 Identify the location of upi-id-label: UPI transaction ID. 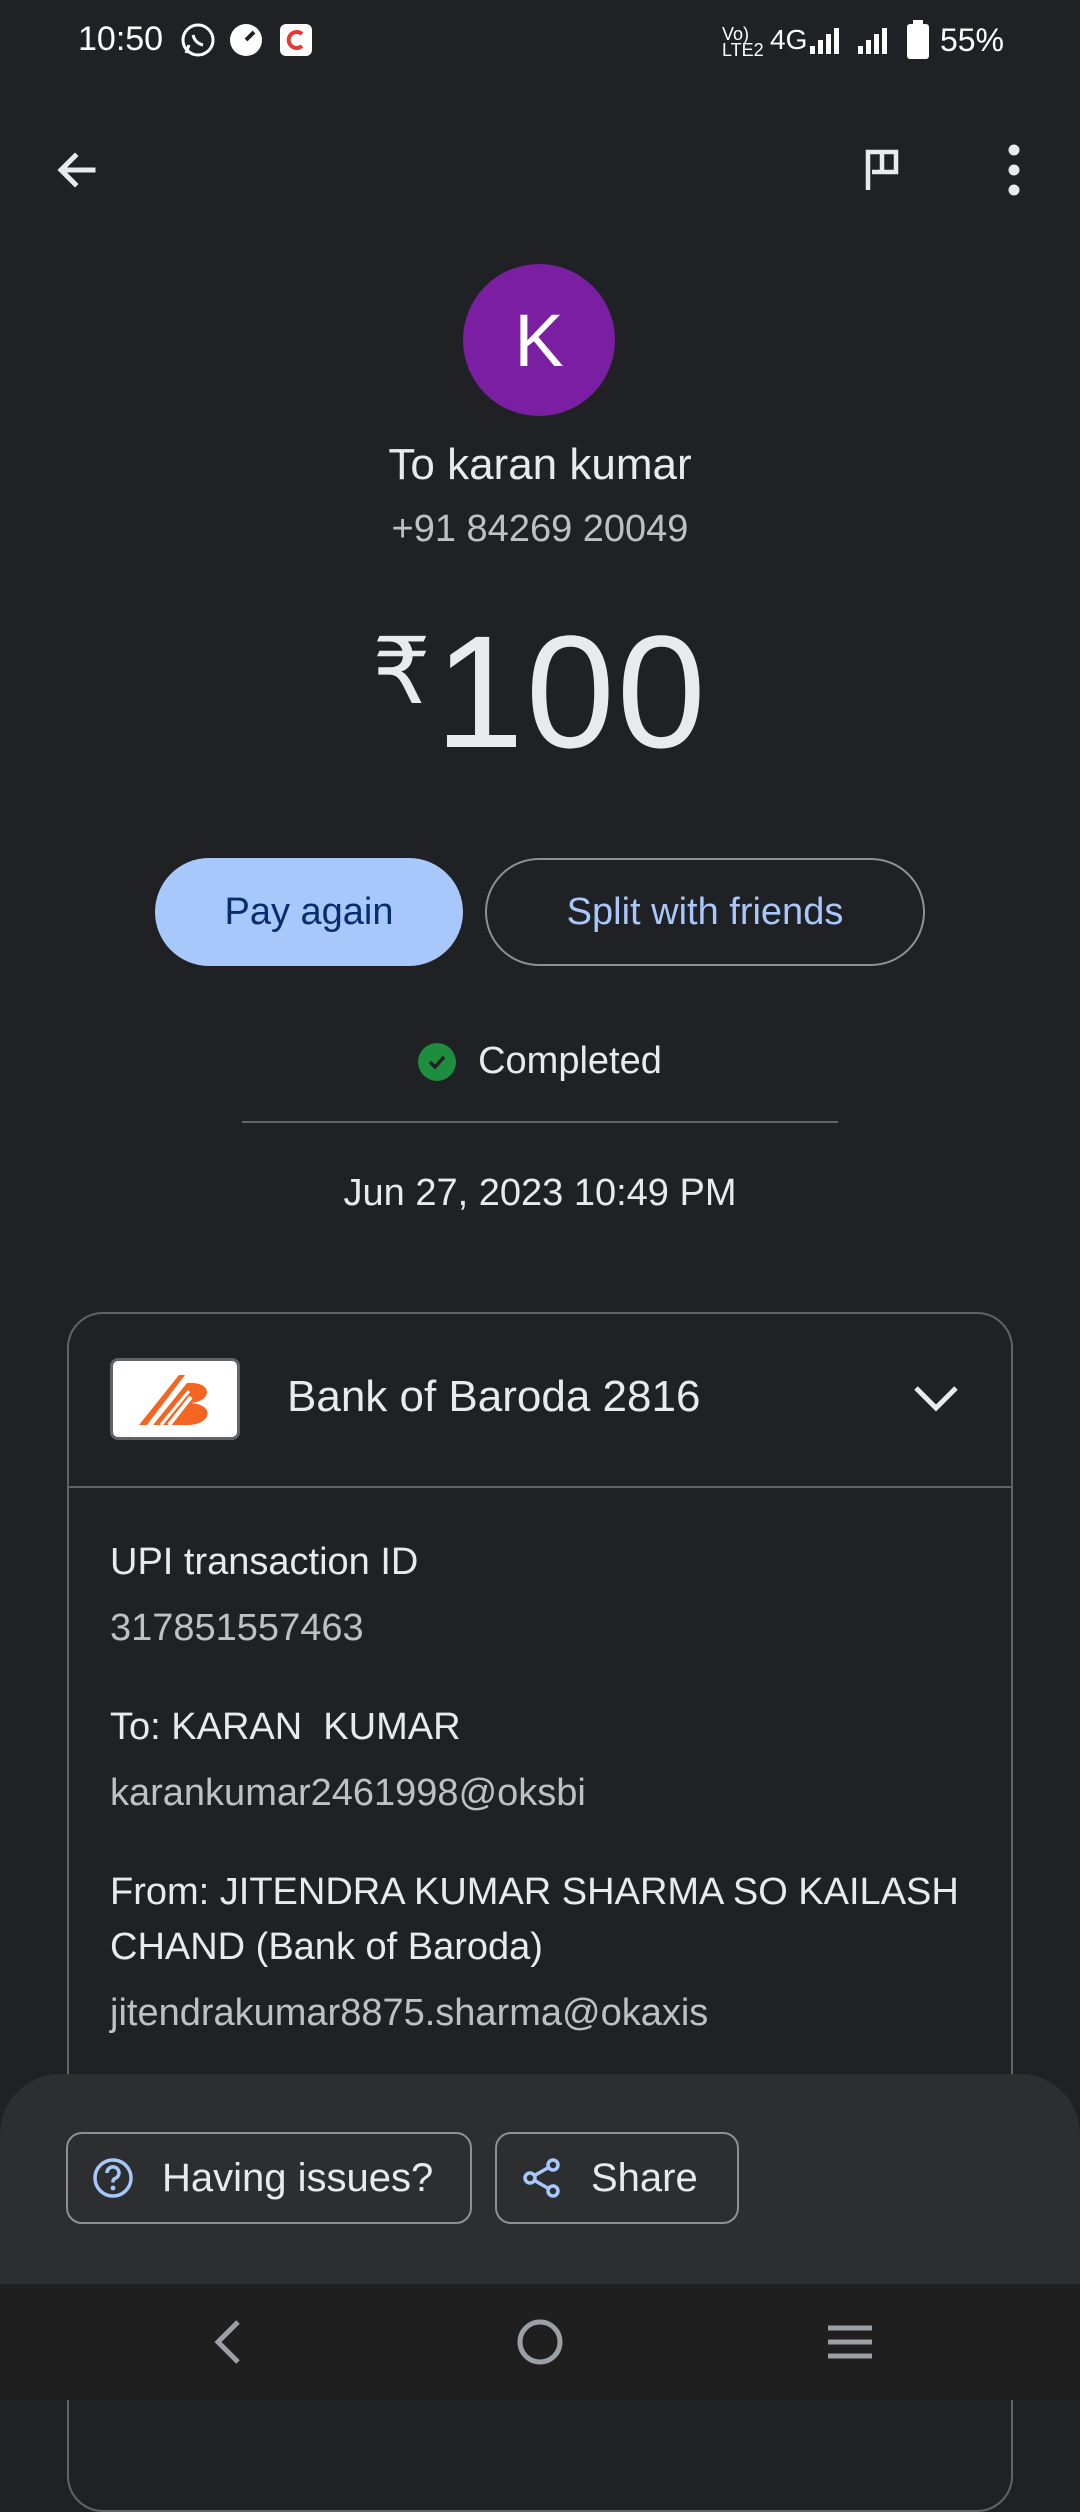
(264, 1562).